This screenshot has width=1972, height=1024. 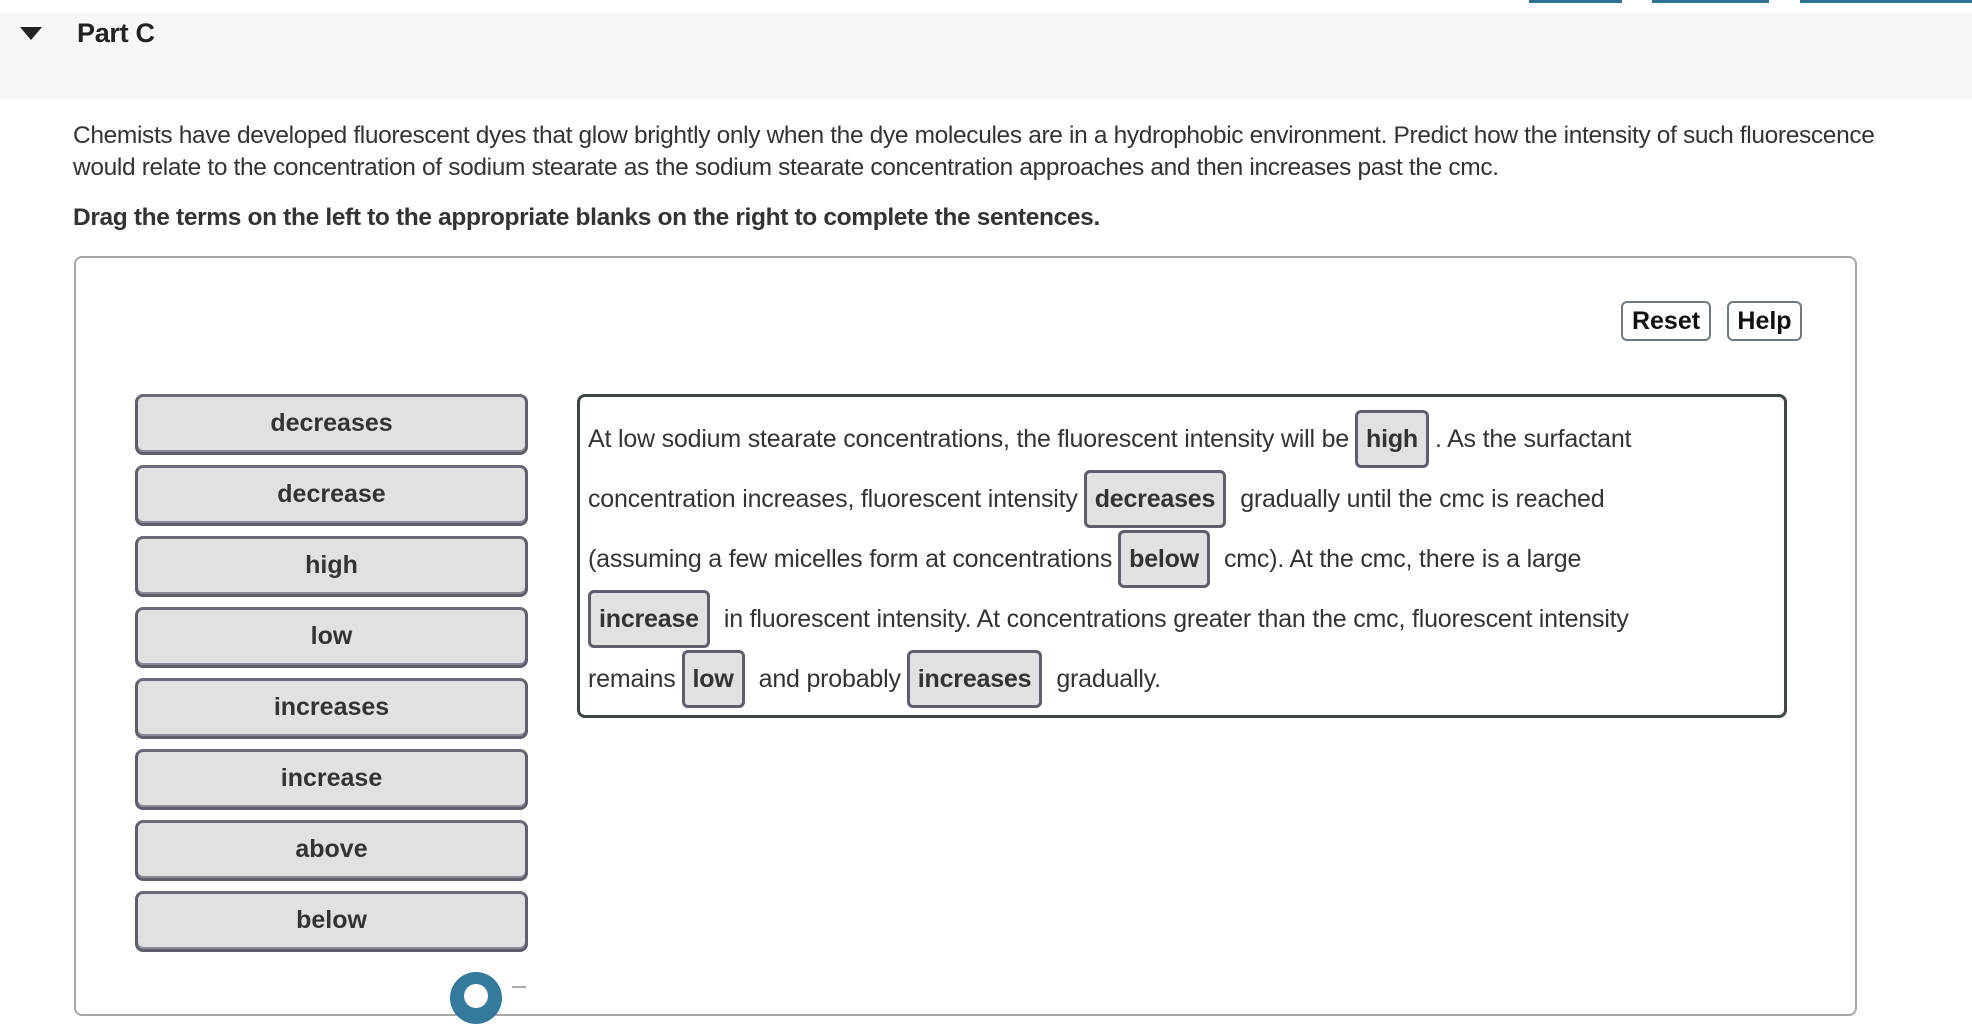 What do you see at coordinates (331, 424) in the screenshot?
I see `draggable-term: decreases` at bounding box center [331, 424].